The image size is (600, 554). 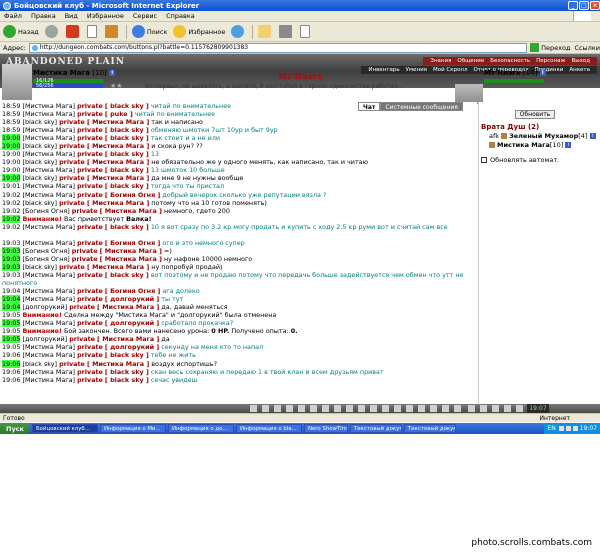 I want to click on maximize-button: □, so click(x=584, y=5).